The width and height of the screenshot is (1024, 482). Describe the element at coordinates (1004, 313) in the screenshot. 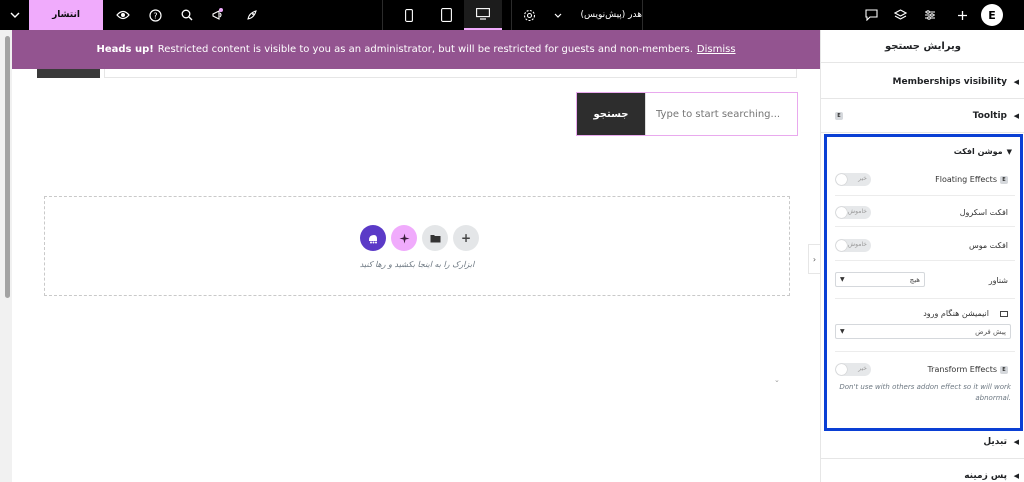

I see `responsive-desktop-icon` at that location.